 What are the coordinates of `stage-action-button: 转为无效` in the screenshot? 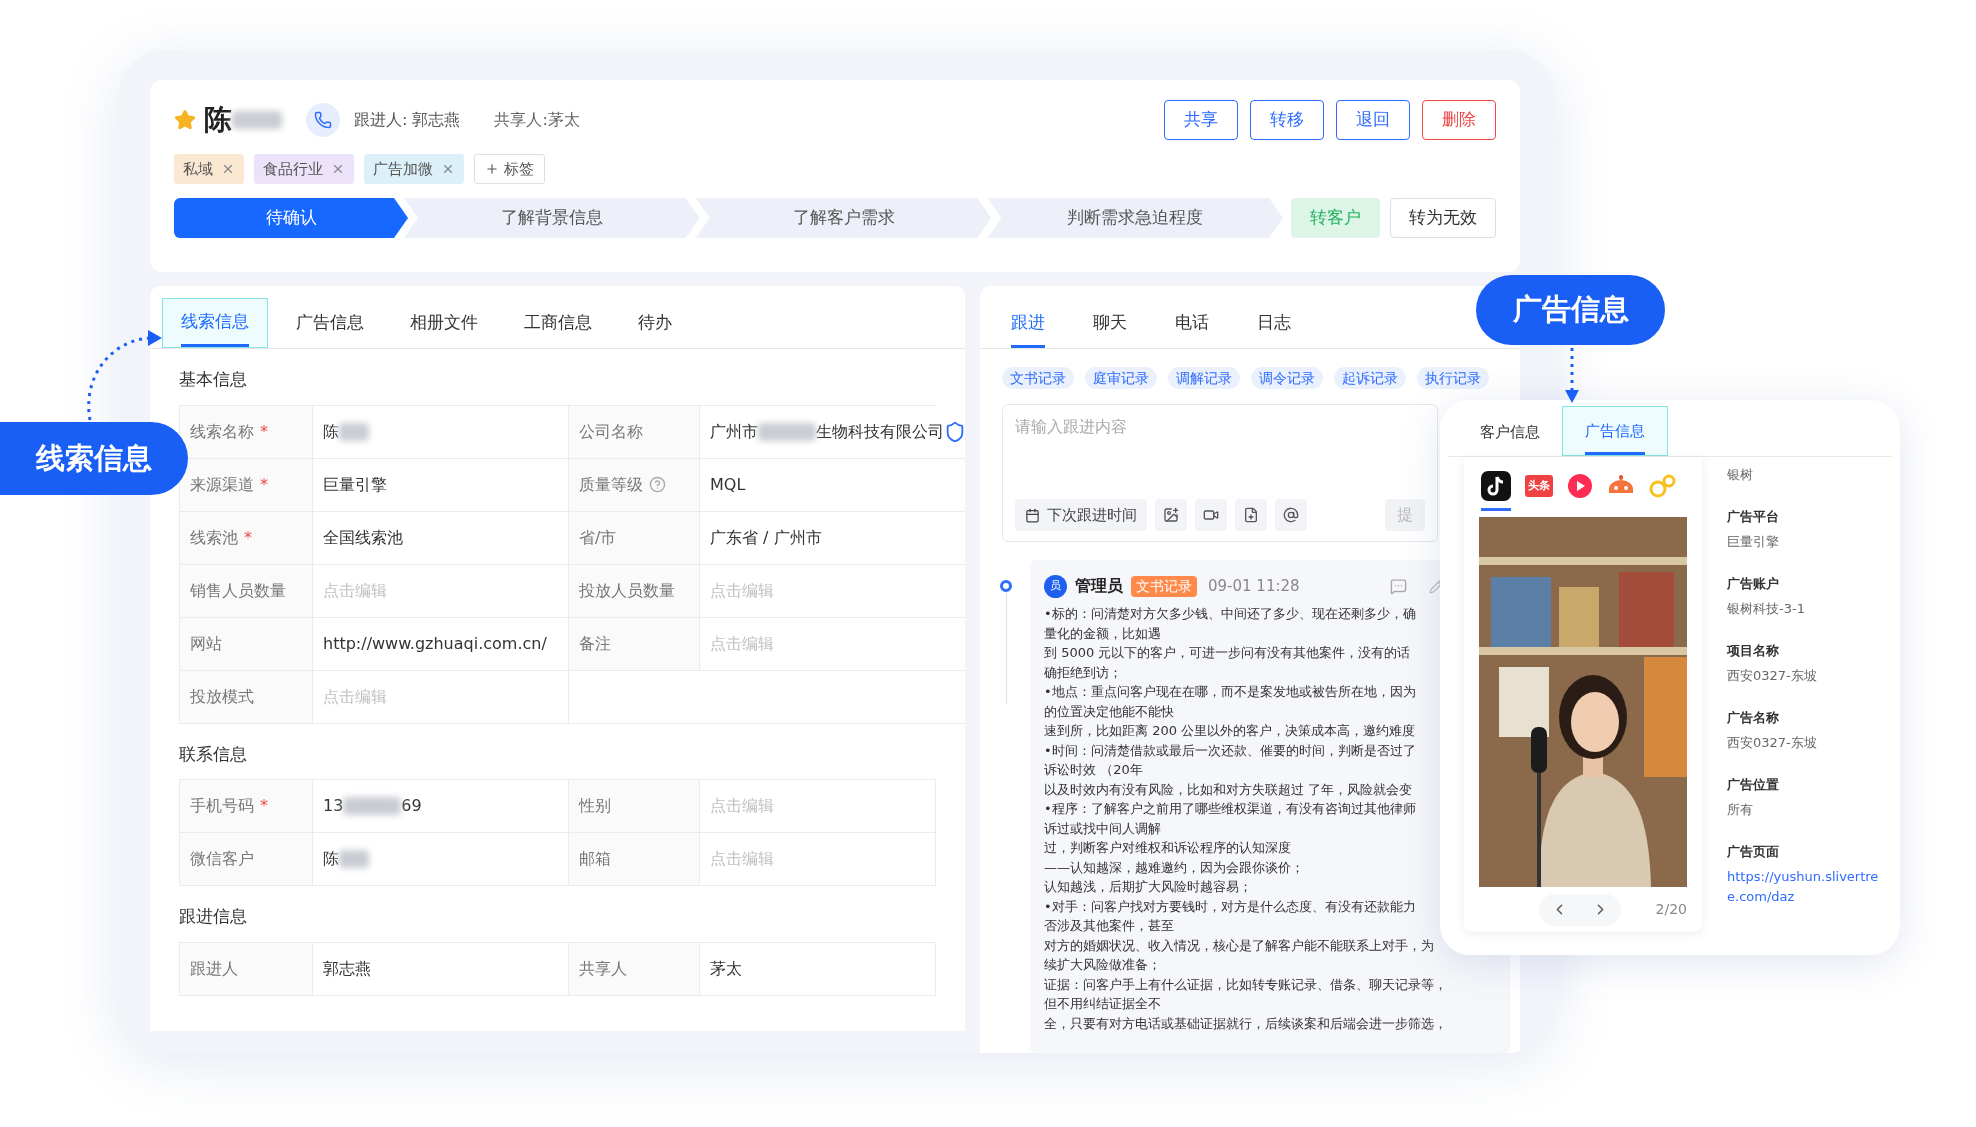 It's located at (1443, 218).